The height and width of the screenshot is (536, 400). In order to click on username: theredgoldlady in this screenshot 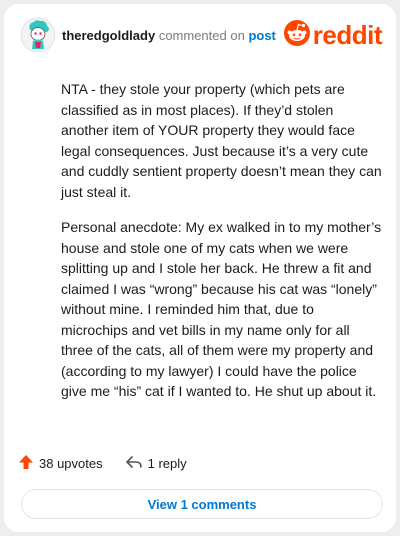, I will do `click(108, 35)`.